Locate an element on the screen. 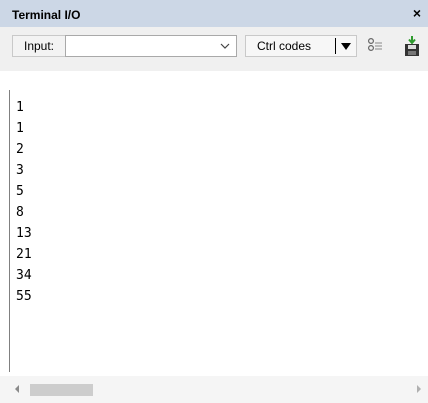  output-line: 3 is located at coordinates (20, 170).